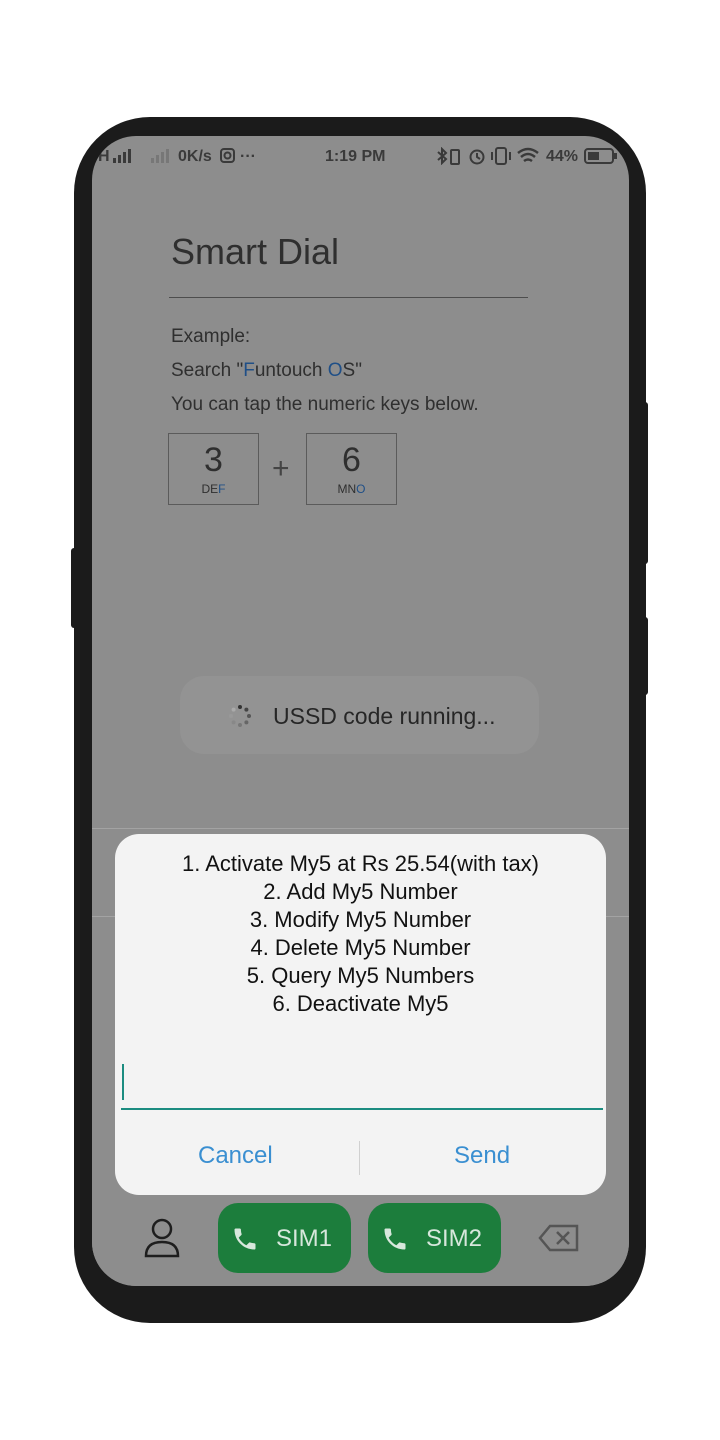  What do you see at coordinates (248, 156) in the screenshot?
I see `more-notifications-icon: ···` at bounding box center [248, 156].